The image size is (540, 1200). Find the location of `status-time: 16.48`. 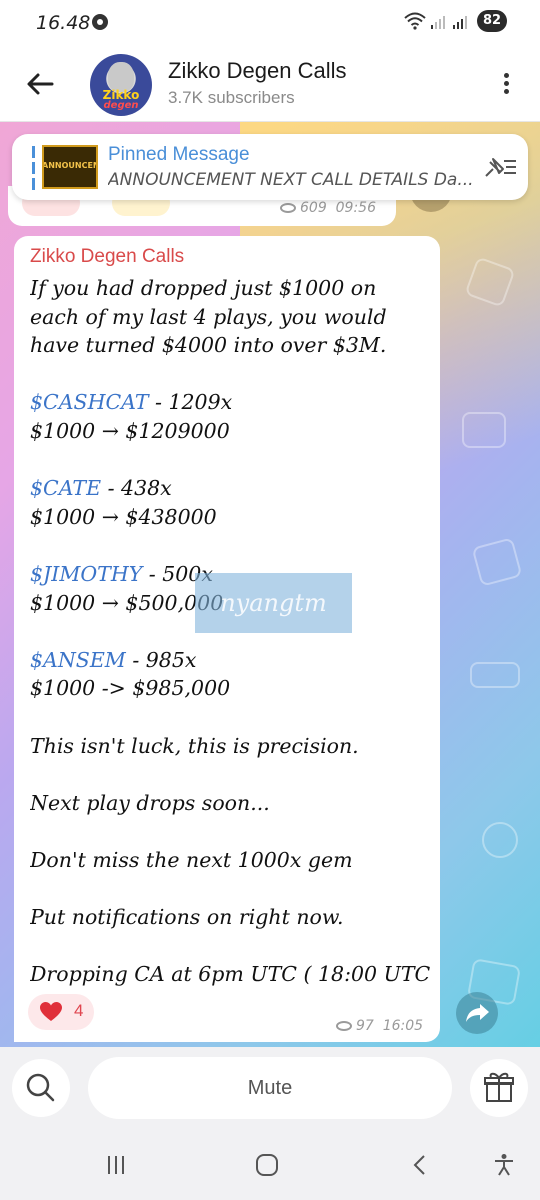

status-time: 16.48 is located at coordinates (63, 23).